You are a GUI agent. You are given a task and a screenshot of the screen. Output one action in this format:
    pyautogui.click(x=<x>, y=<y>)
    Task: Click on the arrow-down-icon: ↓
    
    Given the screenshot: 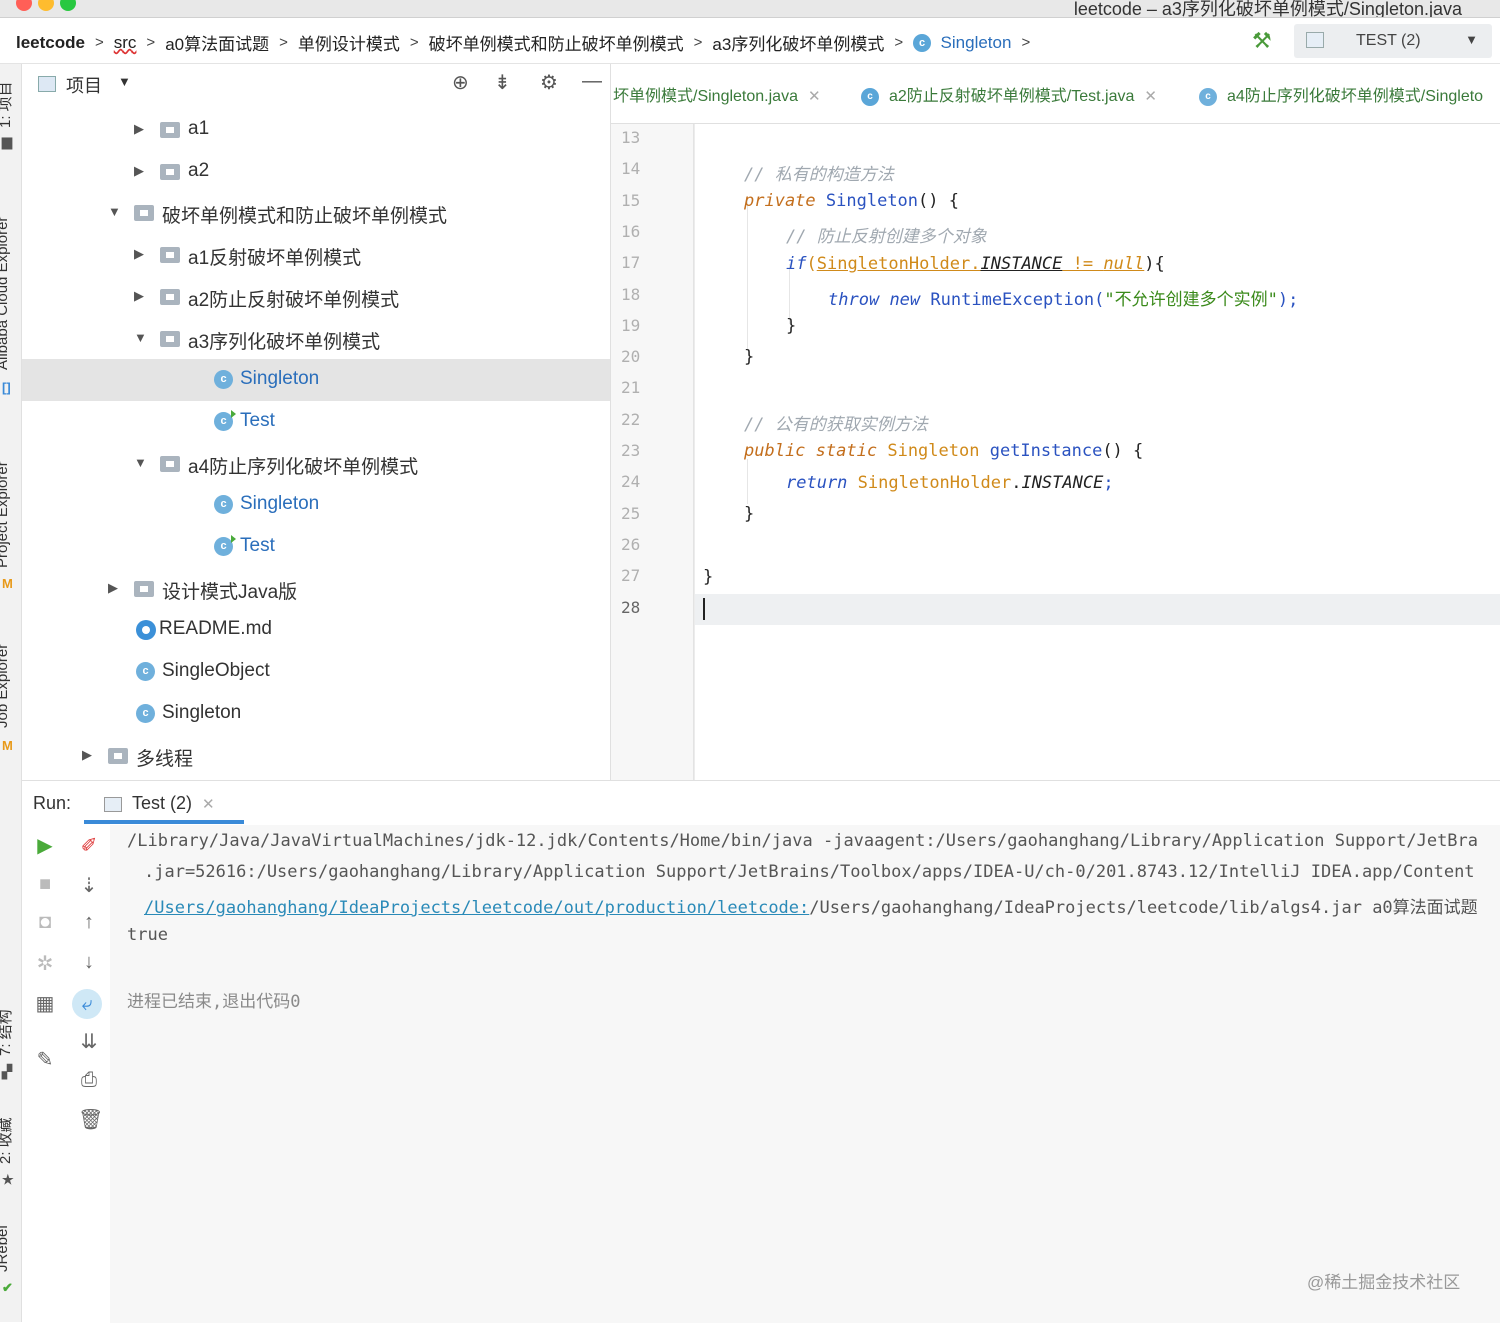 What is the action you would take?
    pyautogui.click(x=89, y=962)
    